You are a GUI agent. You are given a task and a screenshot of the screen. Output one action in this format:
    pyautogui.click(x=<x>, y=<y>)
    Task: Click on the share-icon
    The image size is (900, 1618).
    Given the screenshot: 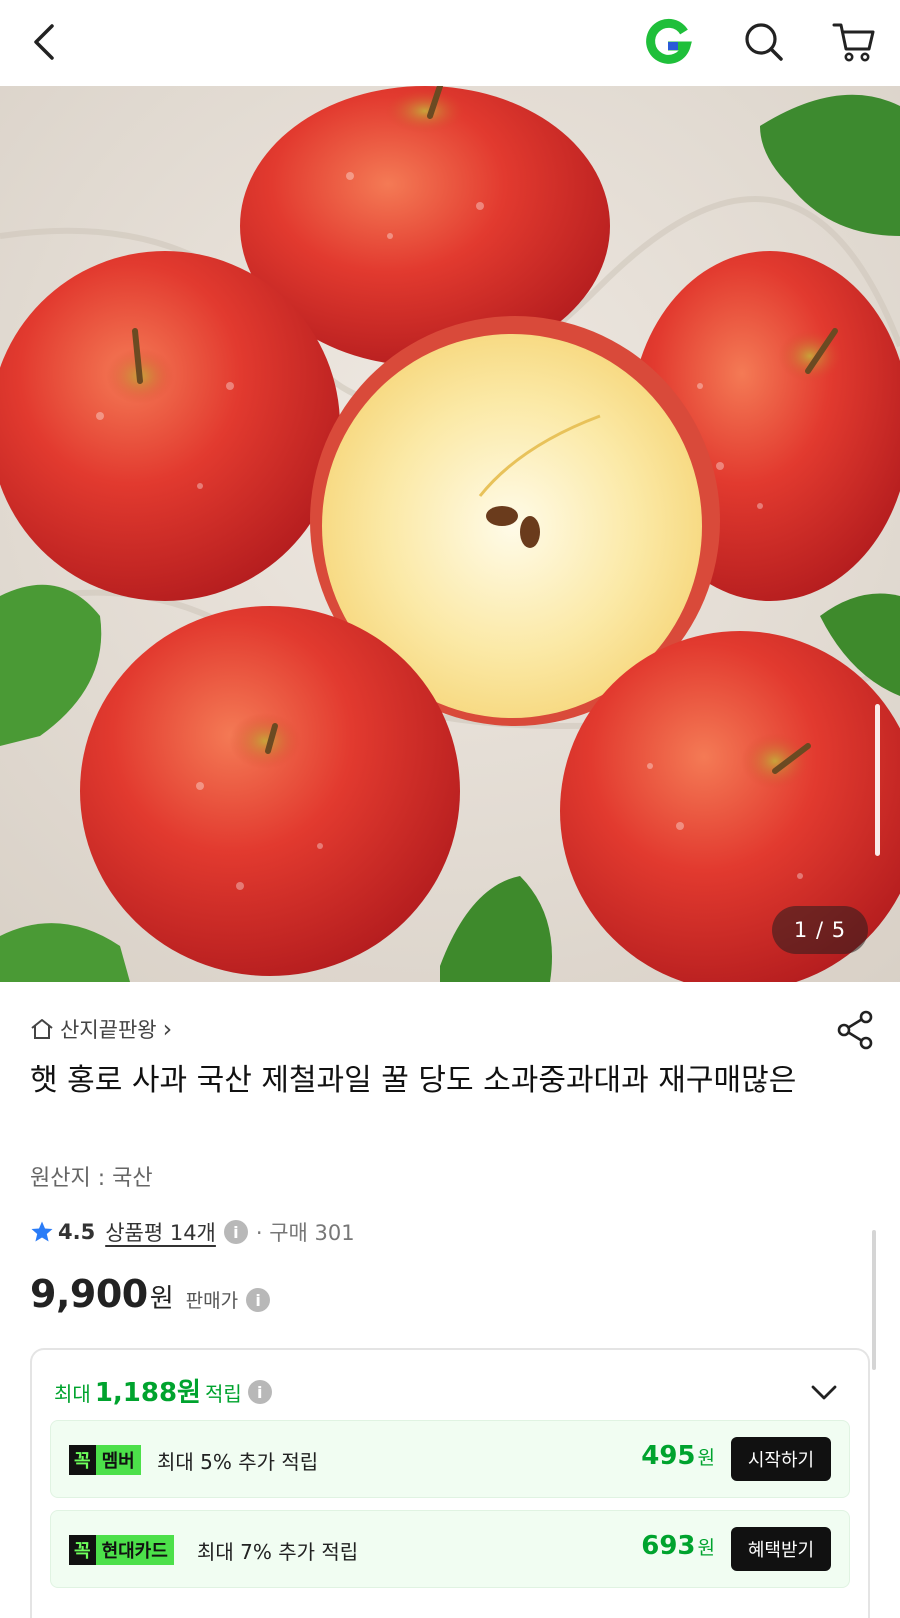 What is the action you would take?
    pyautogui.click(x=855, y=1030)
    